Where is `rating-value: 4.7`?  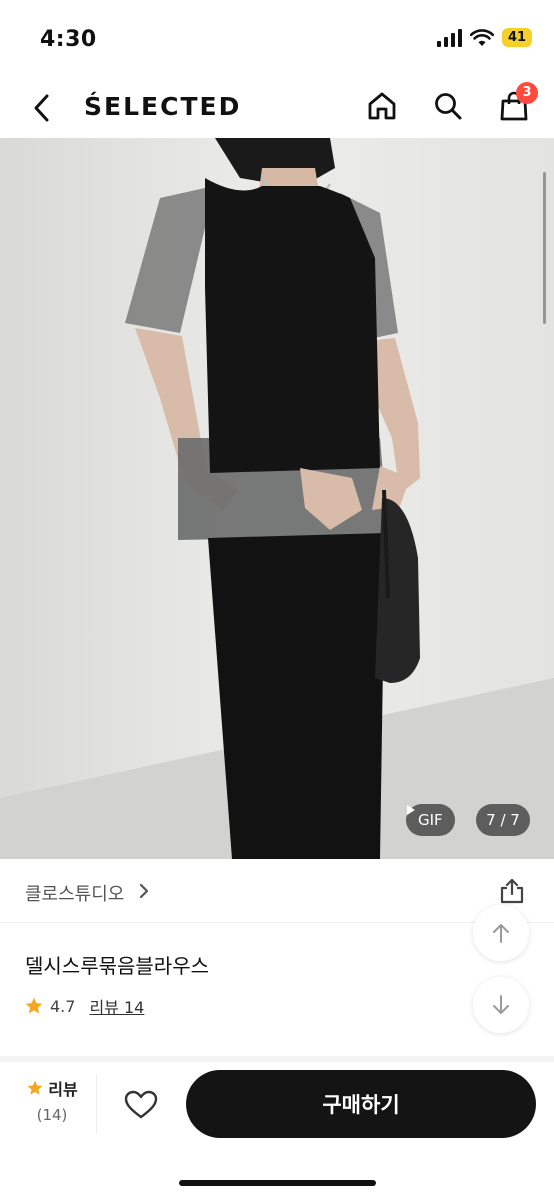 rating-value: 4.7 is located at coordinates (63, 1006).